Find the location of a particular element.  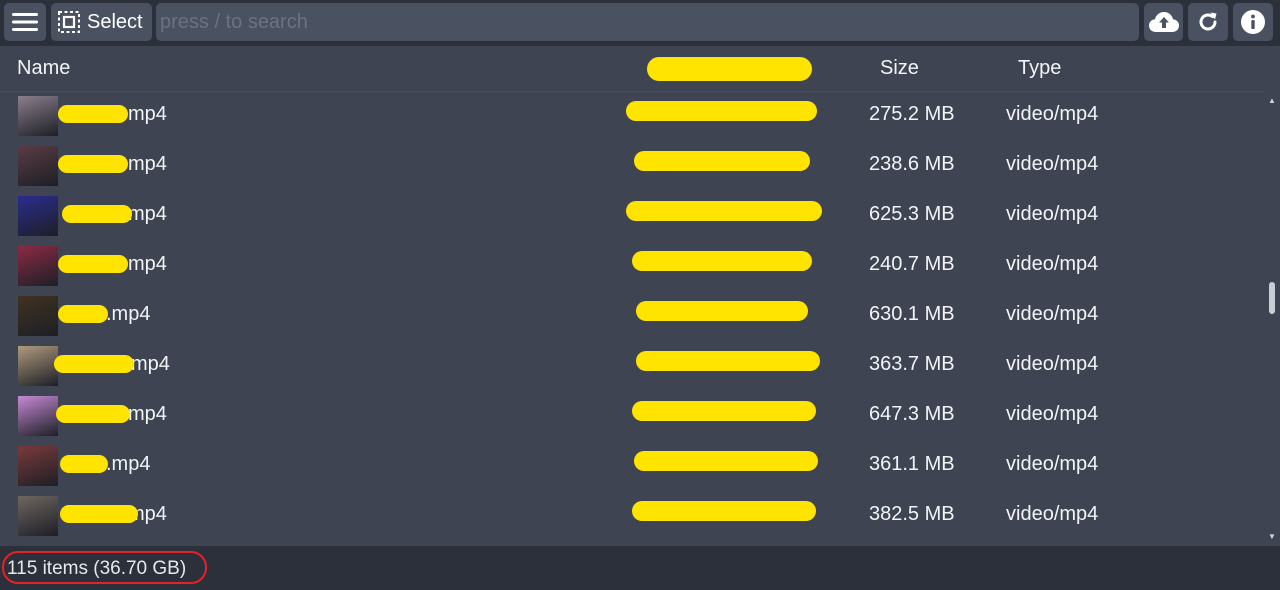

toolbar: Select is located at coordinates (640, 22).